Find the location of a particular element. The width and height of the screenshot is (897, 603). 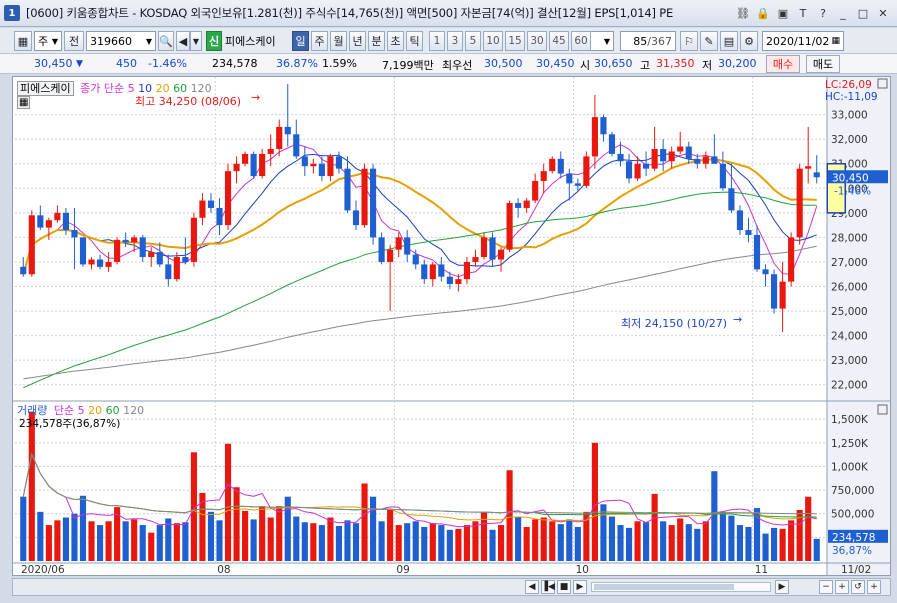

interval-button-60: 60 is located at coordinates (581, 41).